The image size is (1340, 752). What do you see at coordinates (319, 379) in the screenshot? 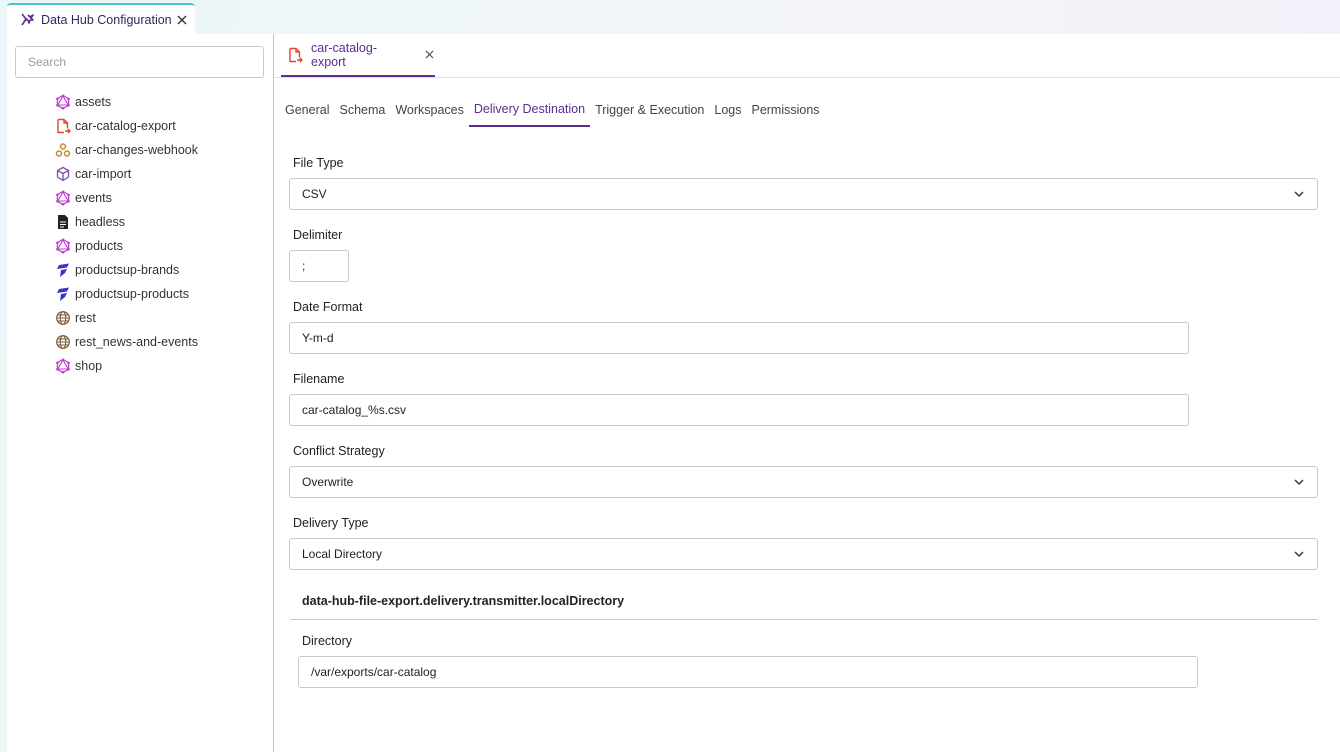
I see `filename-label: Filename` at bounding box center [319, 379].